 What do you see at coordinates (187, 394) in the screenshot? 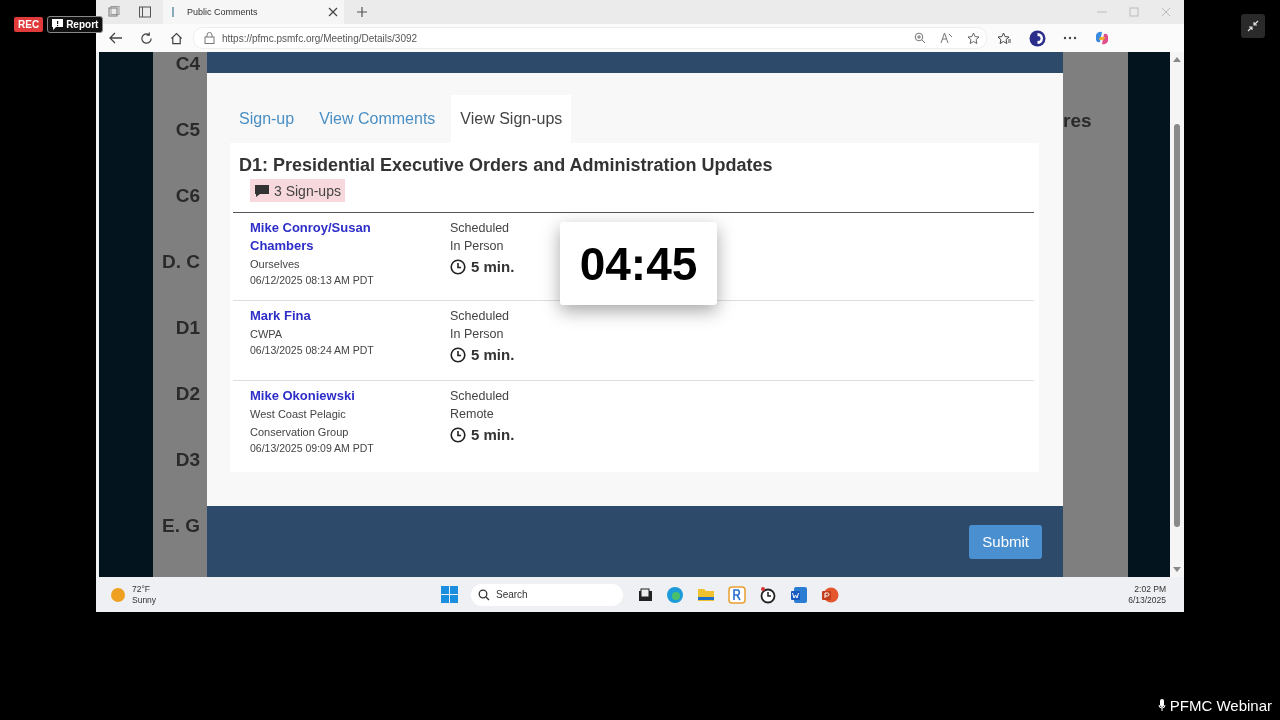
I see `background-heading: D2` at bounding box center [187, 394].